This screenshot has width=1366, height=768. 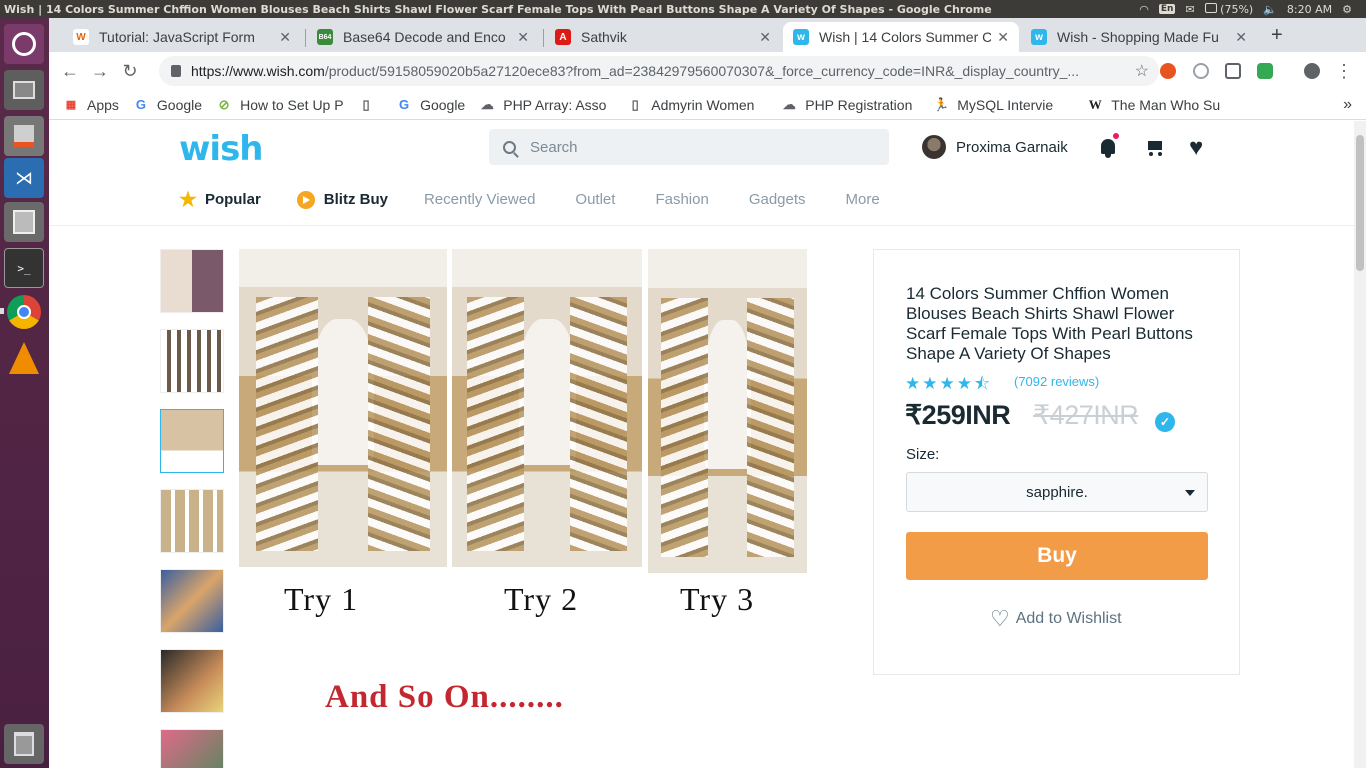 I want to click on reload-icon: ↻, so click(x=130, y=71).